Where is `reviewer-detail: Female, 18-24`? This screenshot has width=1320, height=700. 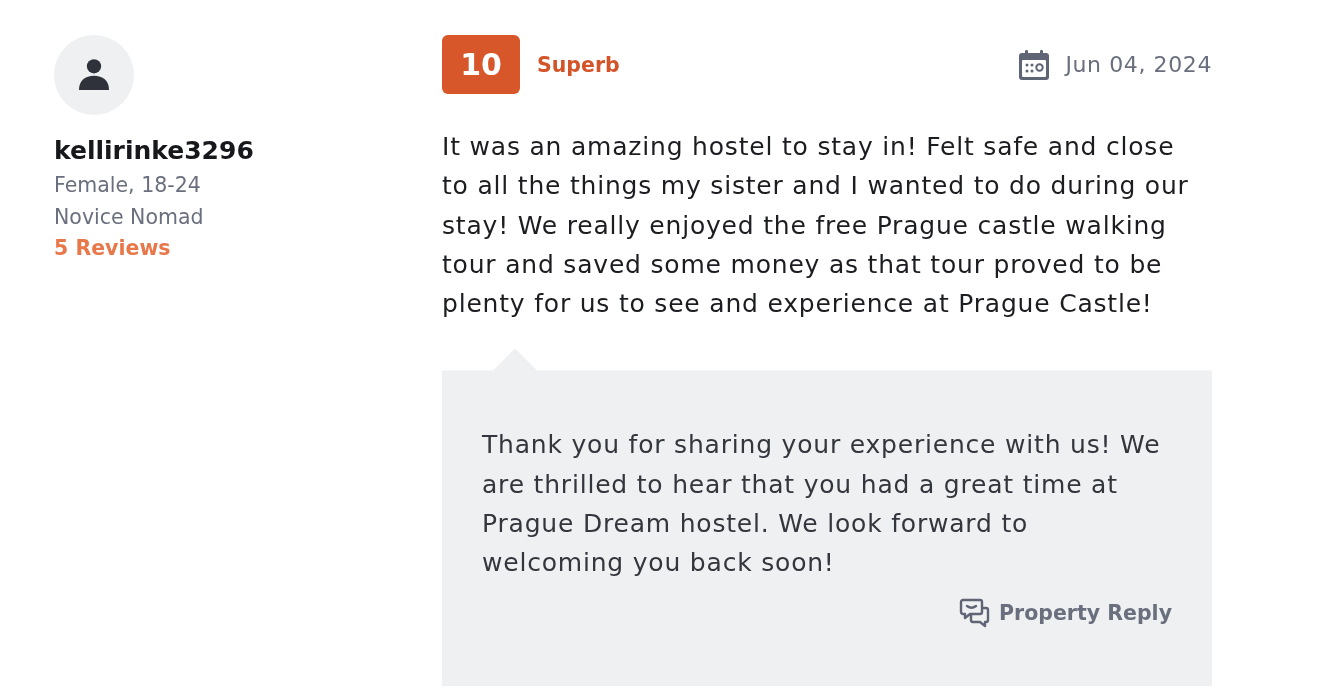 reviewer-detail: Female, 18-24 is located at coordinates (127, 185).